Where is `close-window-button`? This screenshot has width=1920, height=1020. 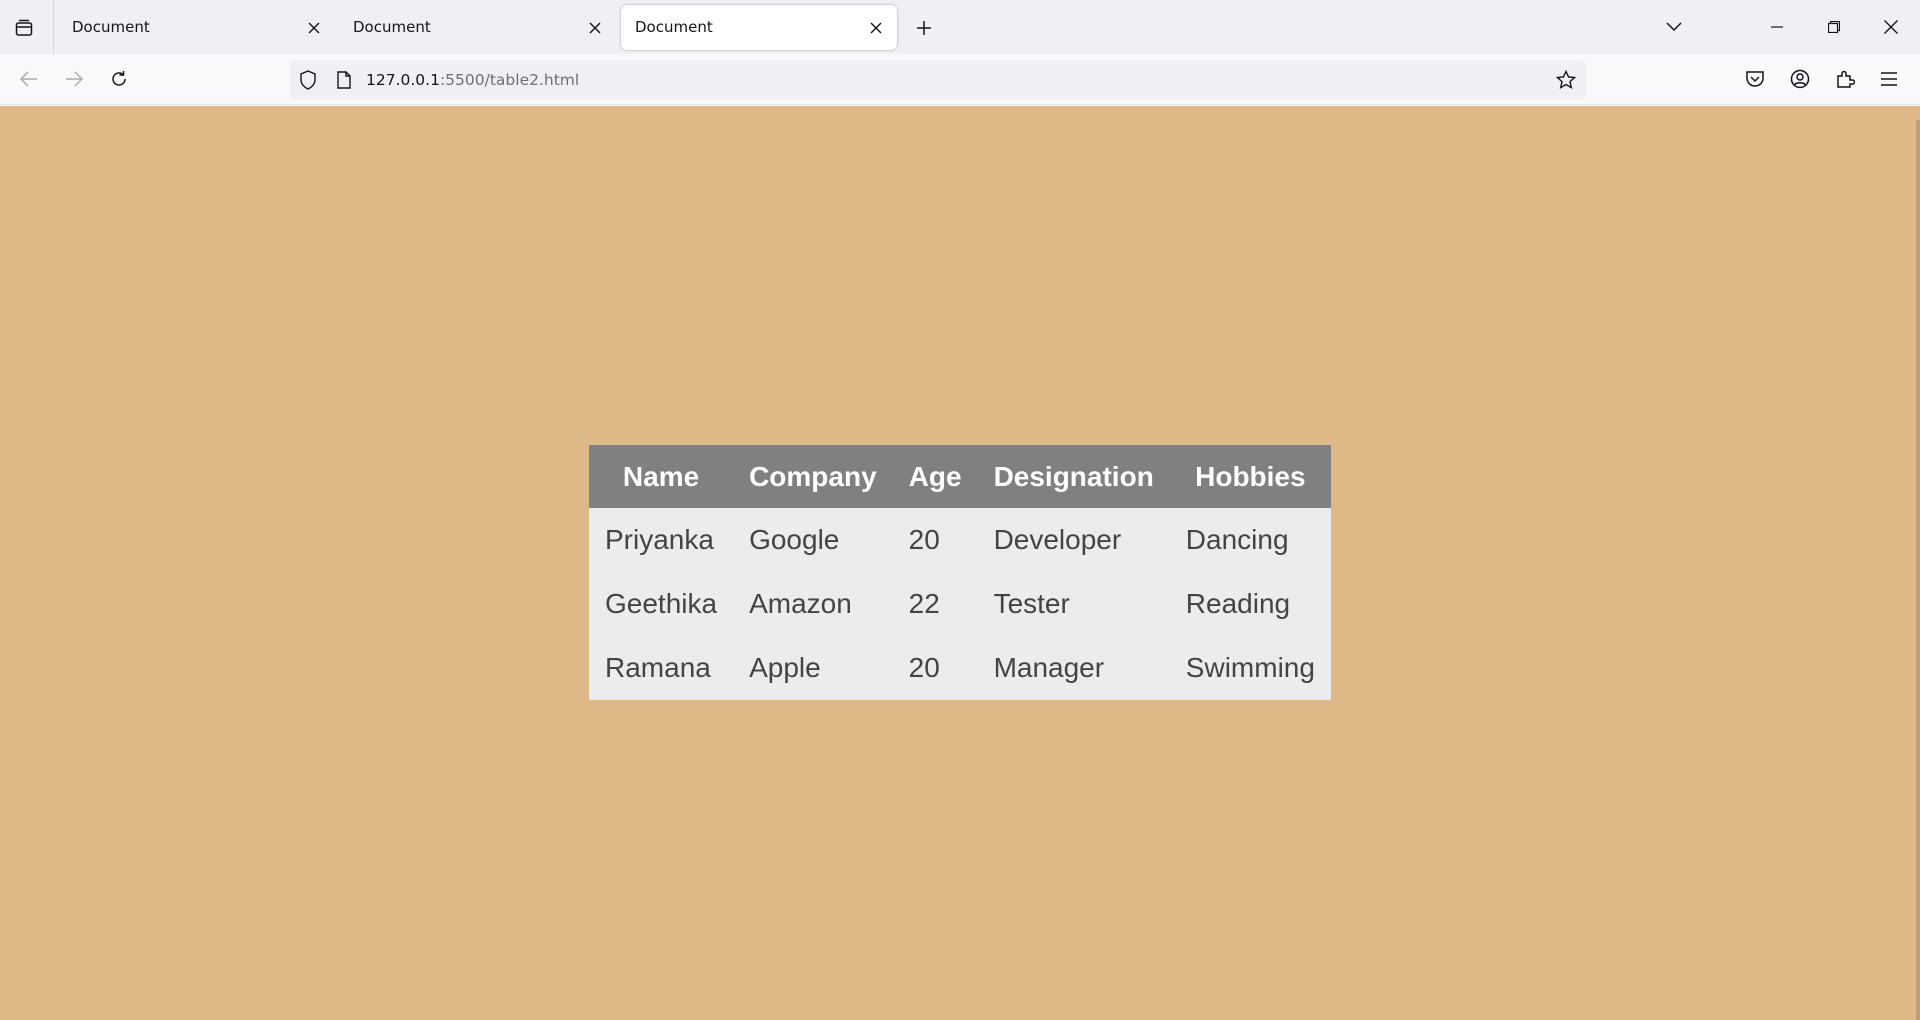 close-window-button is located at coordinates (1891, 27).